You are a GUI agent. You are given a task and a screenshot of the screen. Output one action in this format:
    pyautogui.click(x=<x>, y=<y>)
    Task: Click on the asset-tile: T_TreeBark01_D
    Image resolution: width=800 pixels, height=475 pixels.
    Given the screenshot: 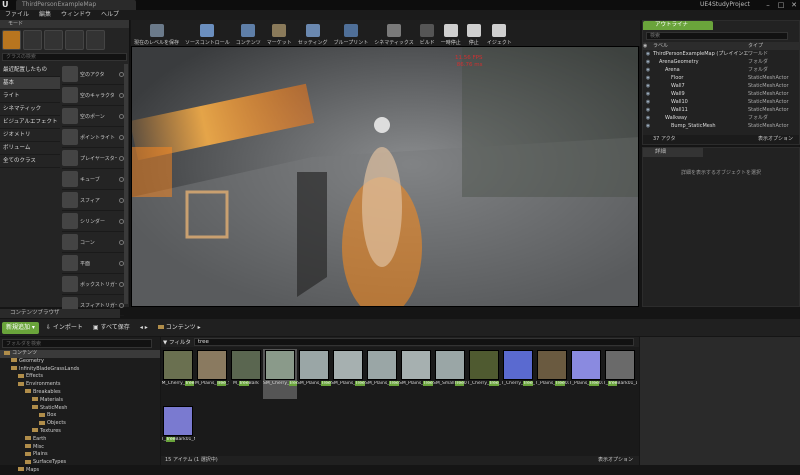 What is the action you would take?
    pyautogui.click(x=620, y=374)
    